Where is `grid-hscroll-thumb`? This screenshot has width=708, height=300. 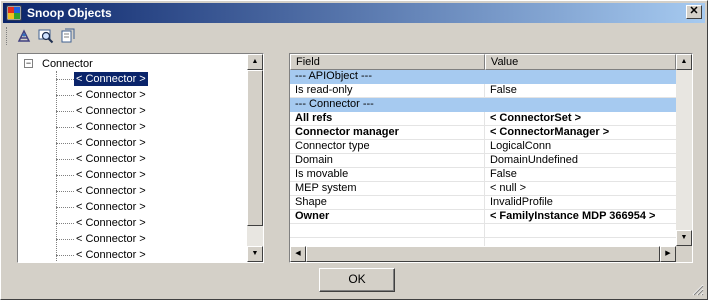 grid-hscroll-thumb is located at coordinates (483, 254).